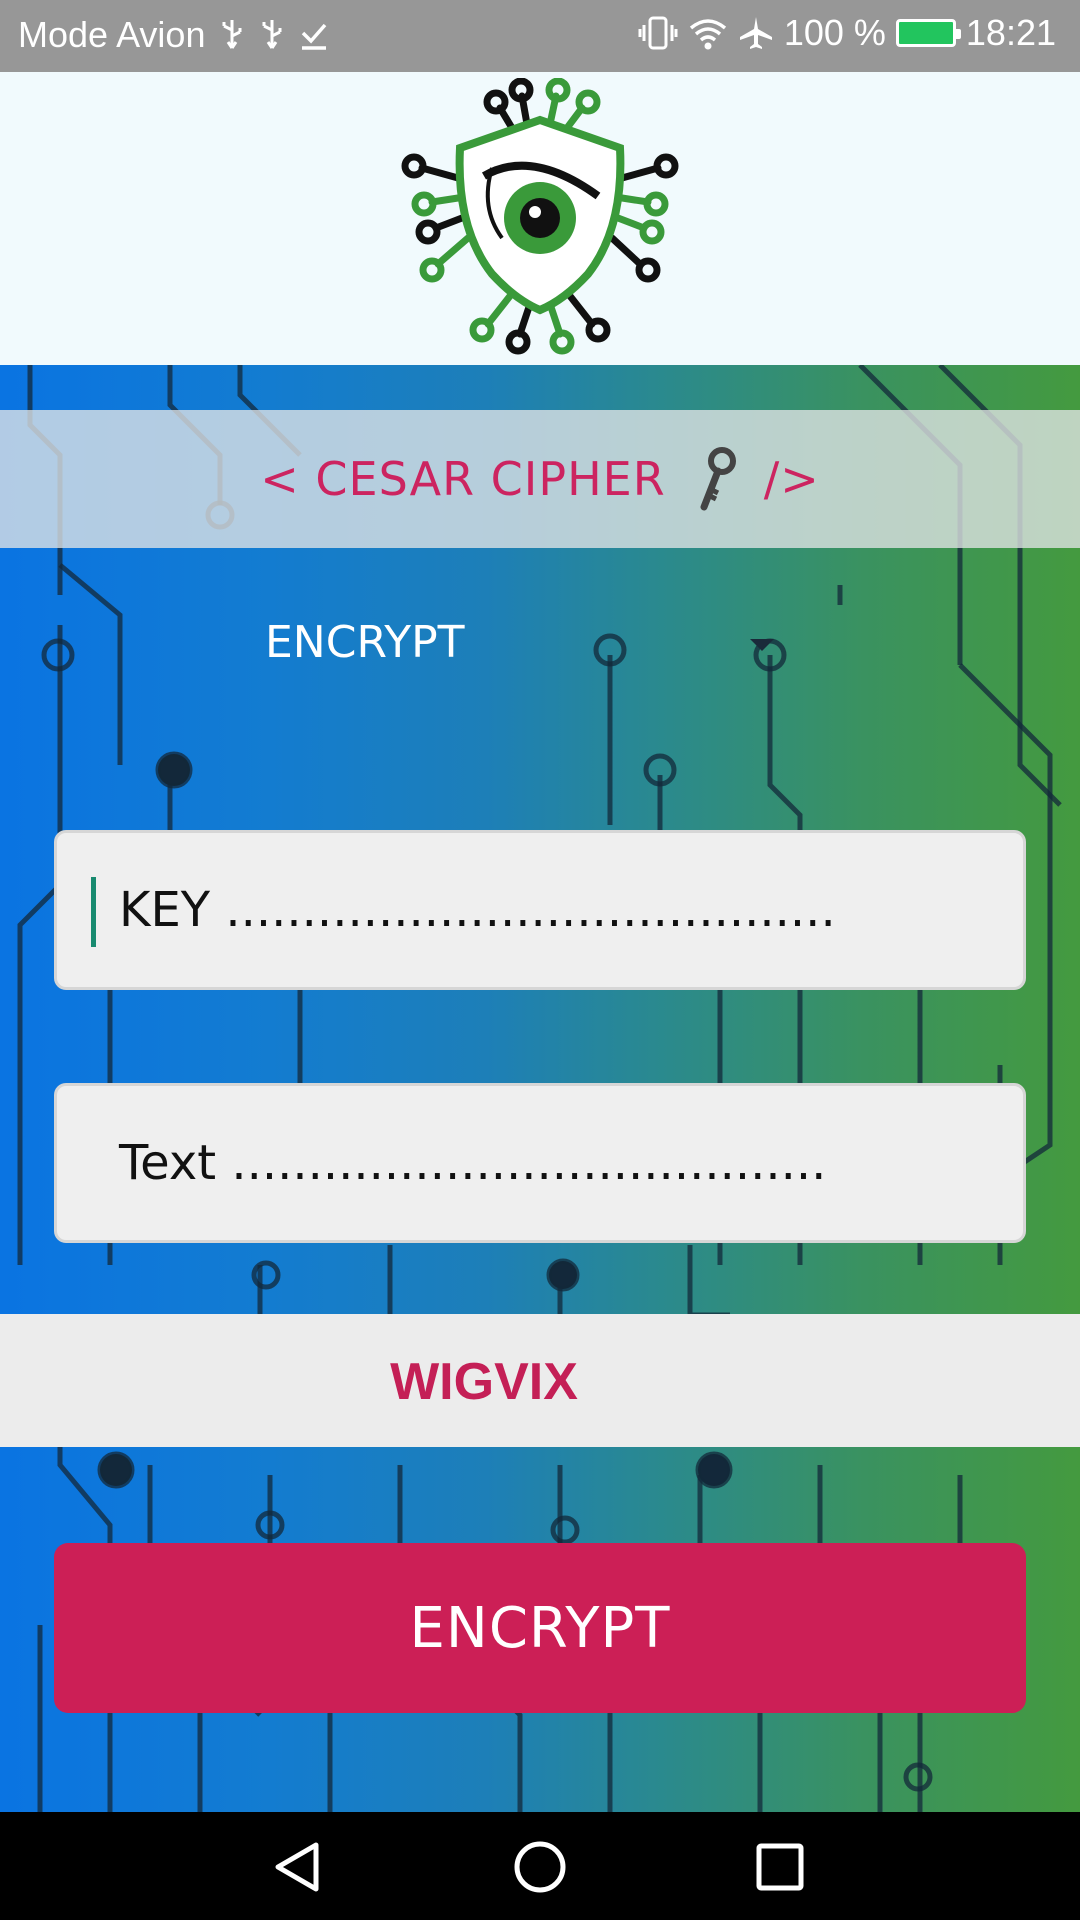 This screenshot has width=1080, height=1920. I want to click on title-close-tag: />, so click(791, 479).